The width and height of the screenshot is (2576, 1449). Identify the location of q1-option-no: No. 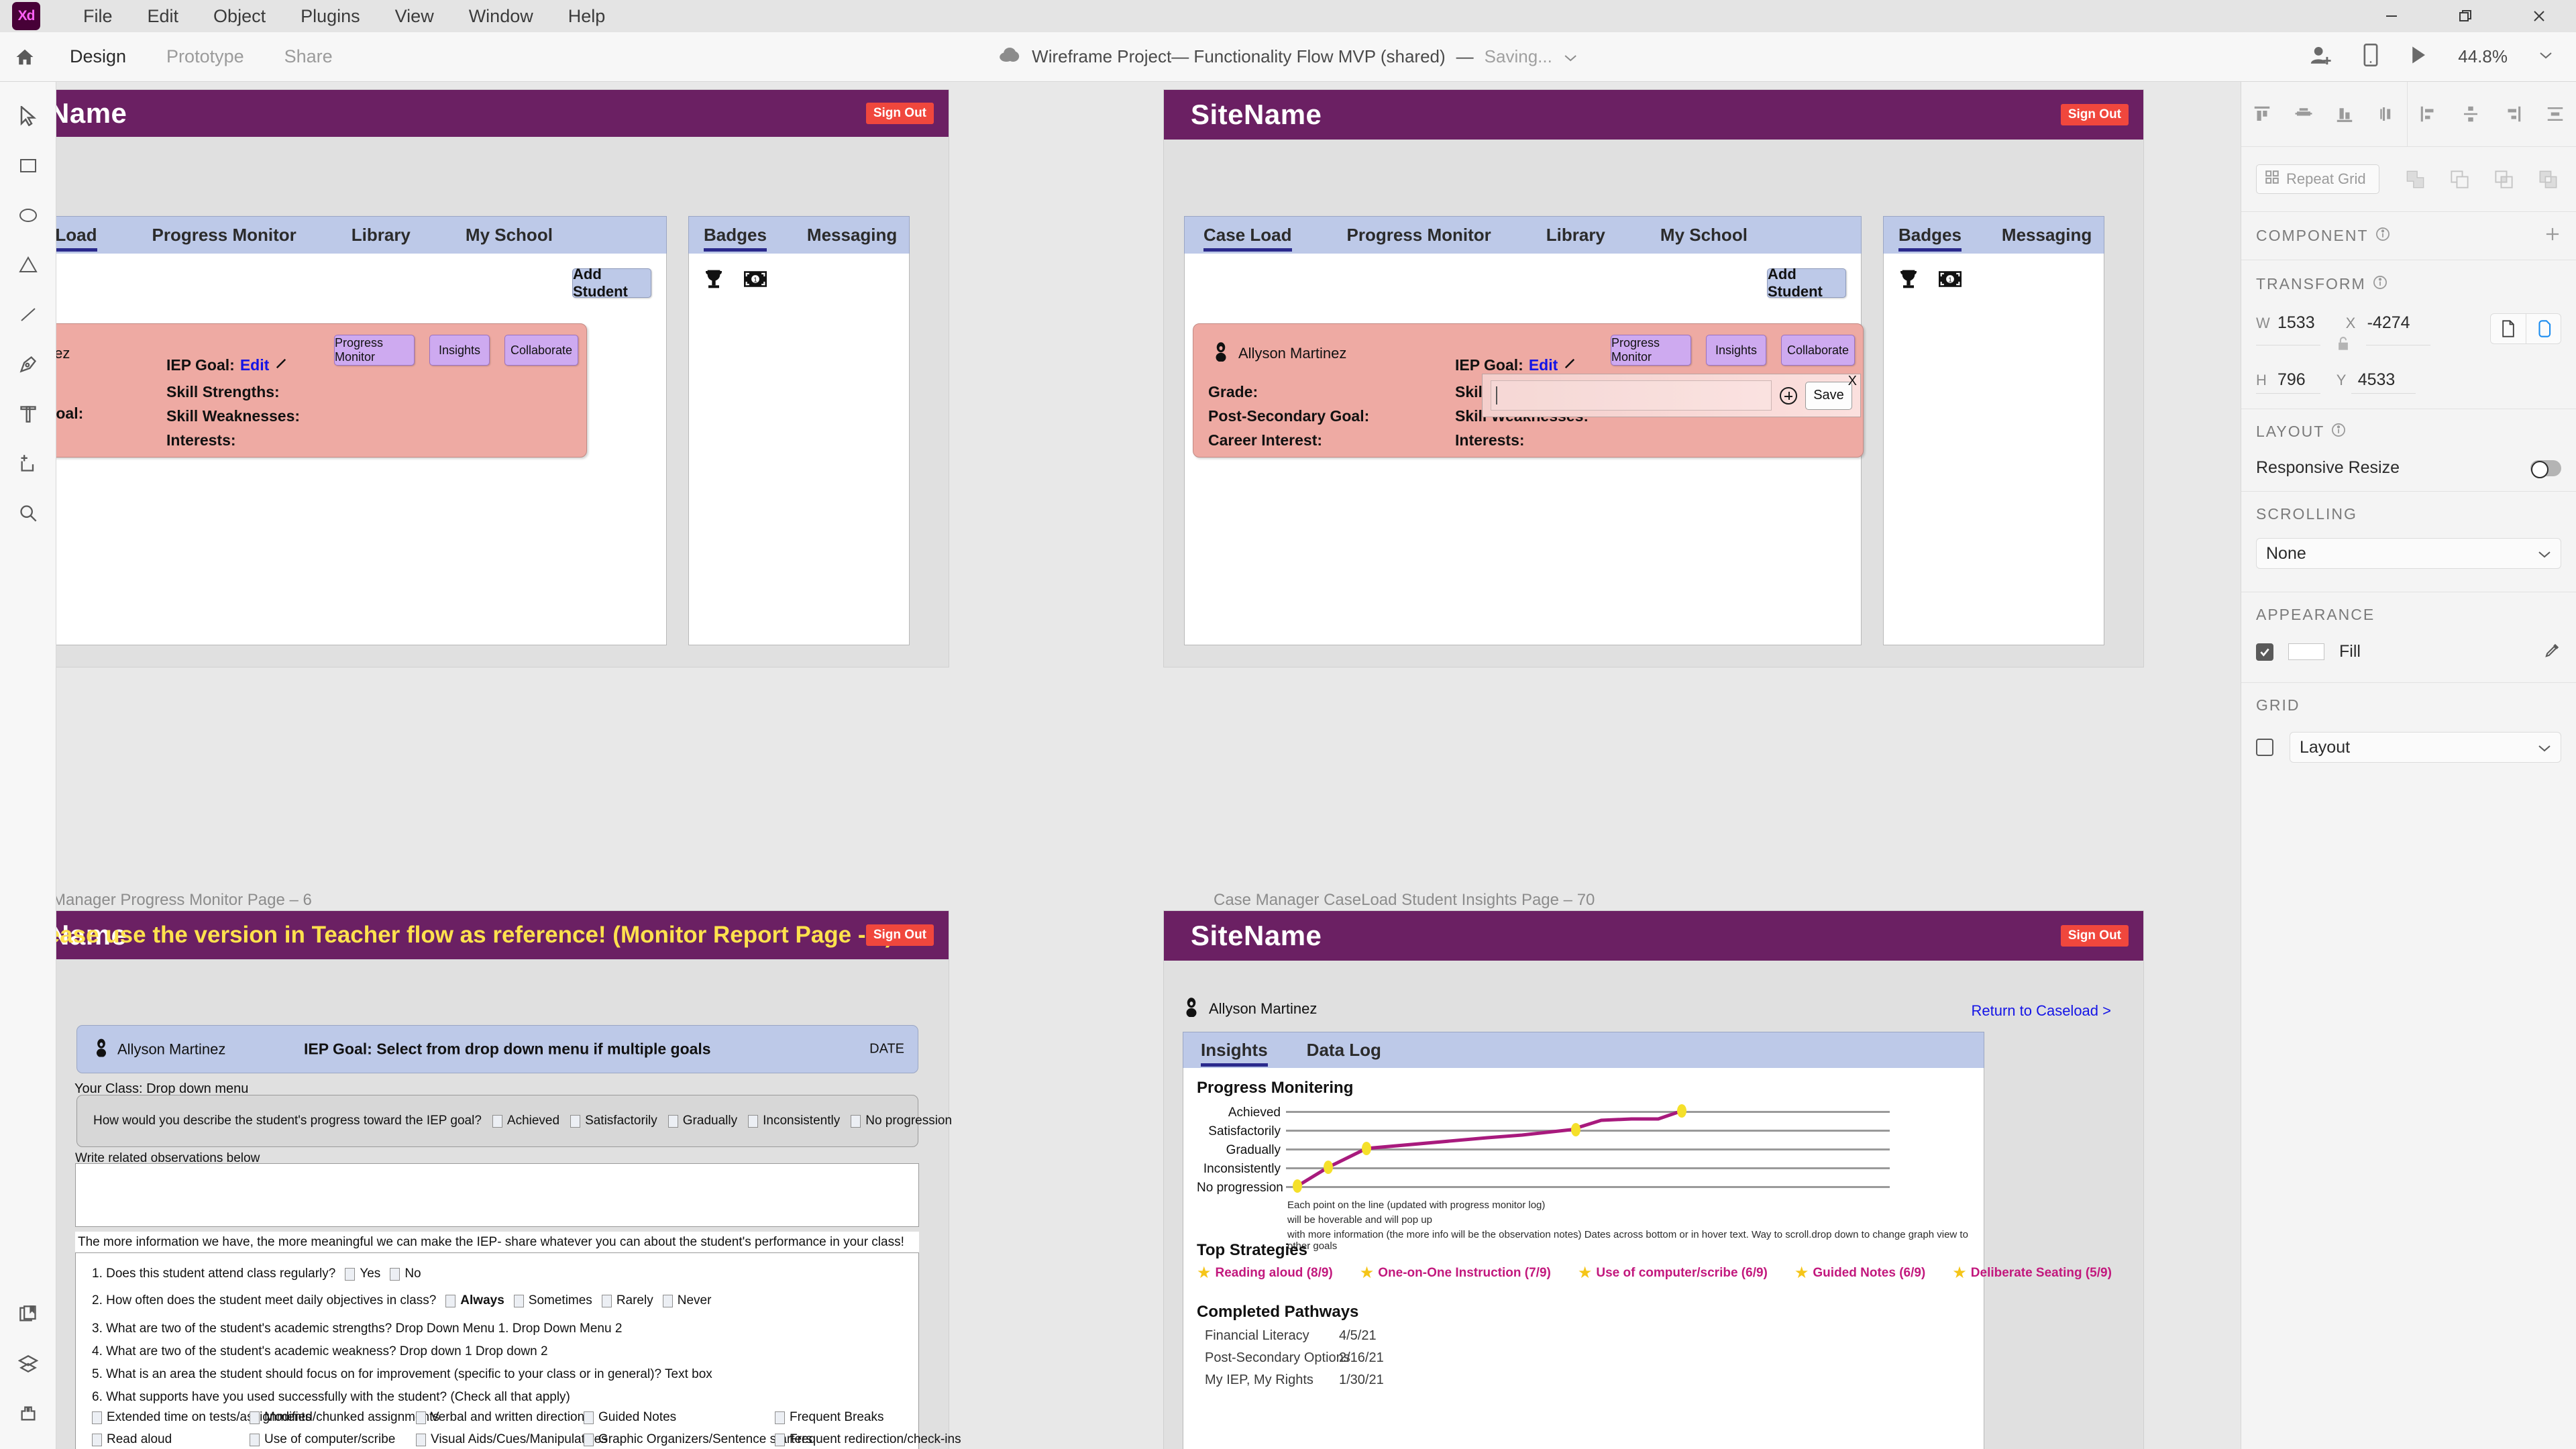
(405, 1274).